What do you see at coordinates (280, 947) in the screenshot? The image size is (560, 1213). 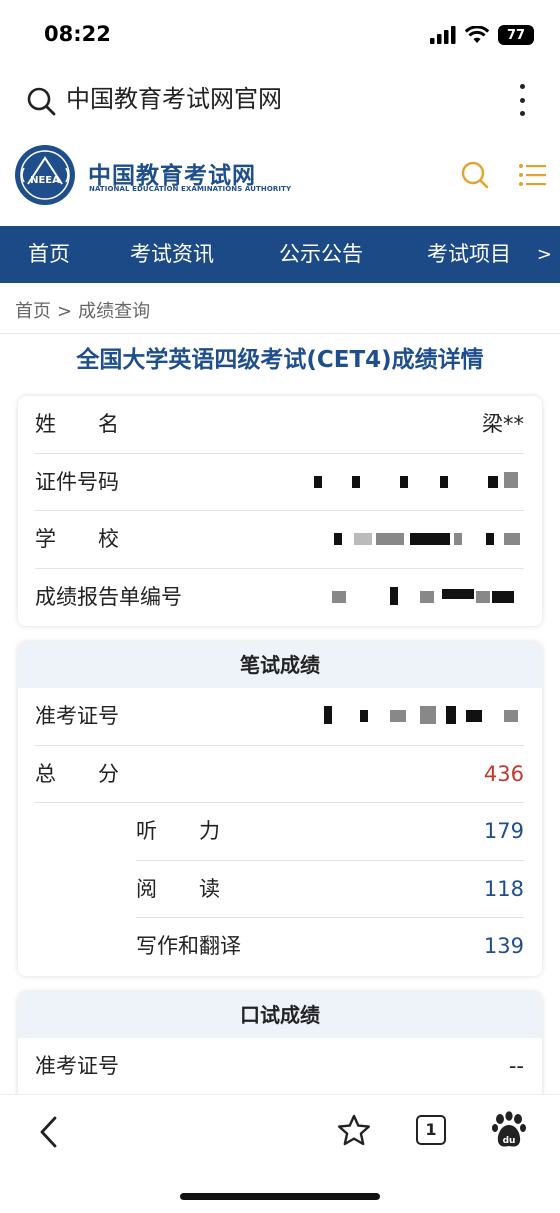 I see `written-row-writing: 写作和翻译 139` at bounding box center [280, 947].